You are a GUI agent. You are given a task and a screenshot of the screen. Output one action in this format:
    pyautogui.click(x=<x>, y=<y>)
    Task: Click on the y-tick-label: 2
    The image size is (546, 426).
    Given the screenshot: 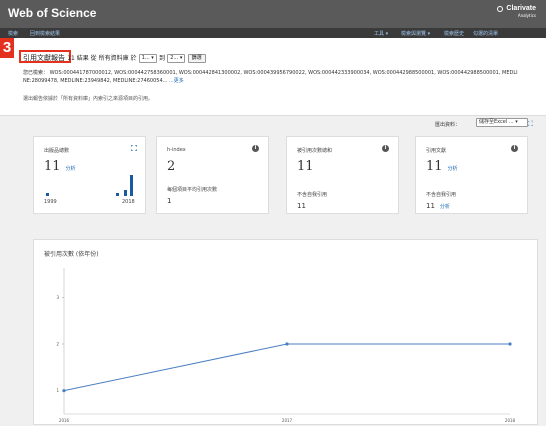 What is the action you would take?
    pyautogui.click(x=57, y=344)
    